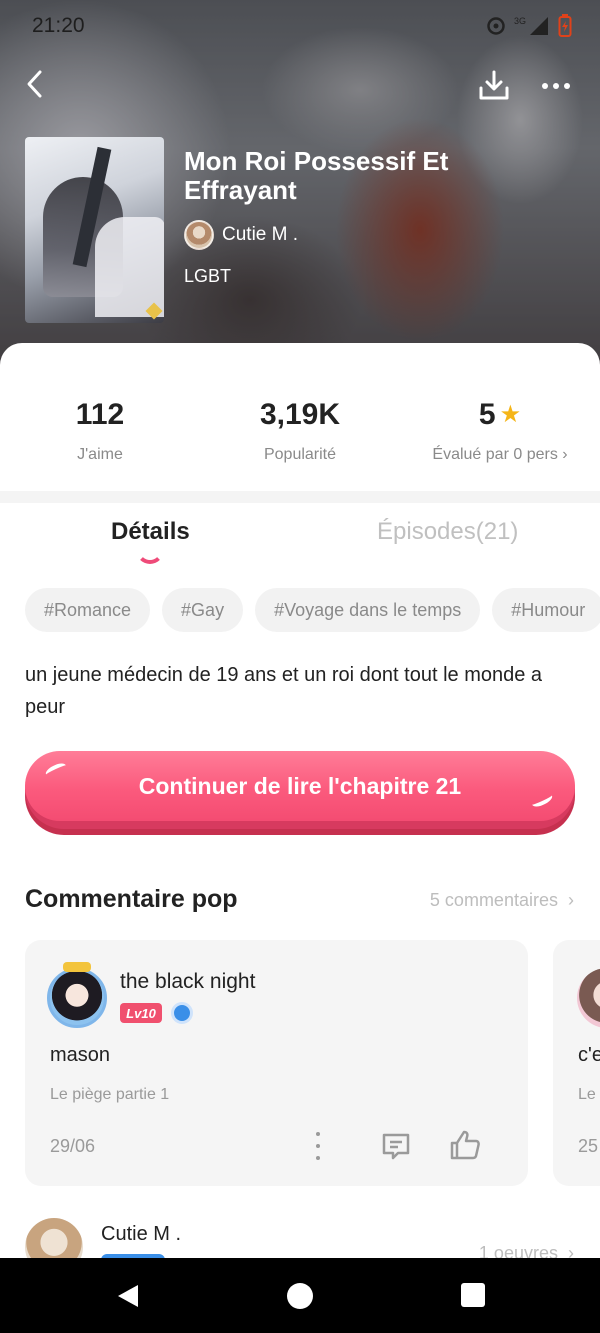 Image resolution: width=600 pixels, height=1333 pixels. Describe the element at coordinates (100, 454) in the screenshot. I see `likes-label: J'aime` at that location.